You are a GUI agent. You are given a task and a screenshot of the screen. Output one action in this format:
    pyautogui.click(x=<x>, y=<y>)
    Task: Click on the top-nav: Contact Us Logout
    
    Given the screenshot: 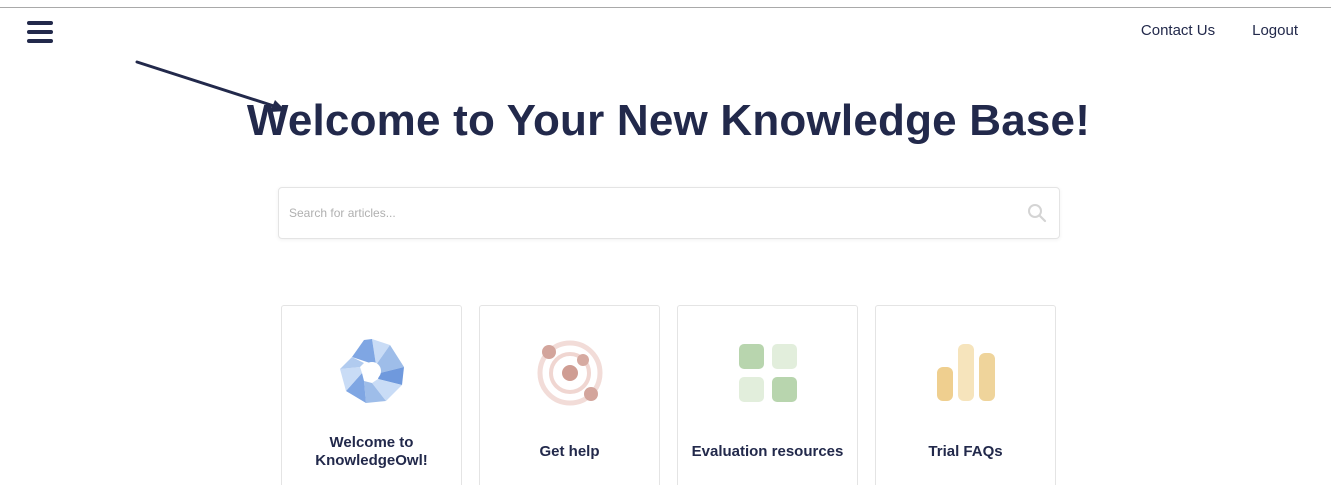 What is the action you would take?
    pyautogui.click(x=1219, y=30)
    